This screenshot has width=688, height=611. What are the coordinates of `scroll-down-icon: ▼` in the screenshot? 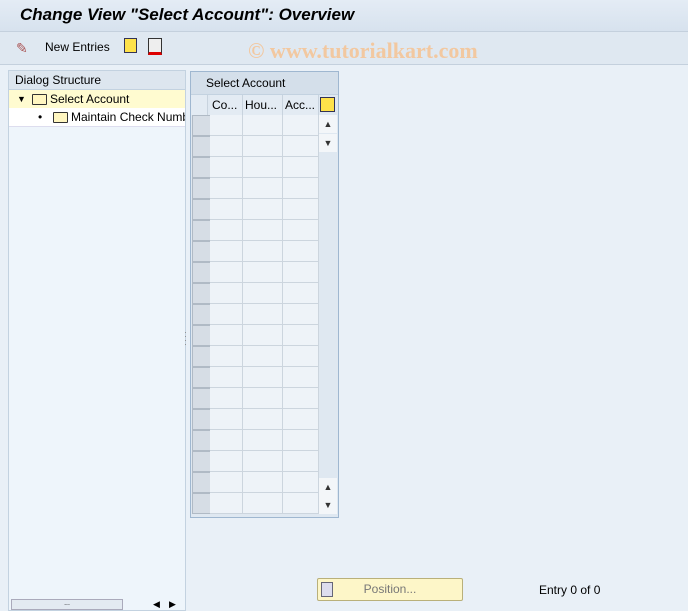 It's located at (328, 143).